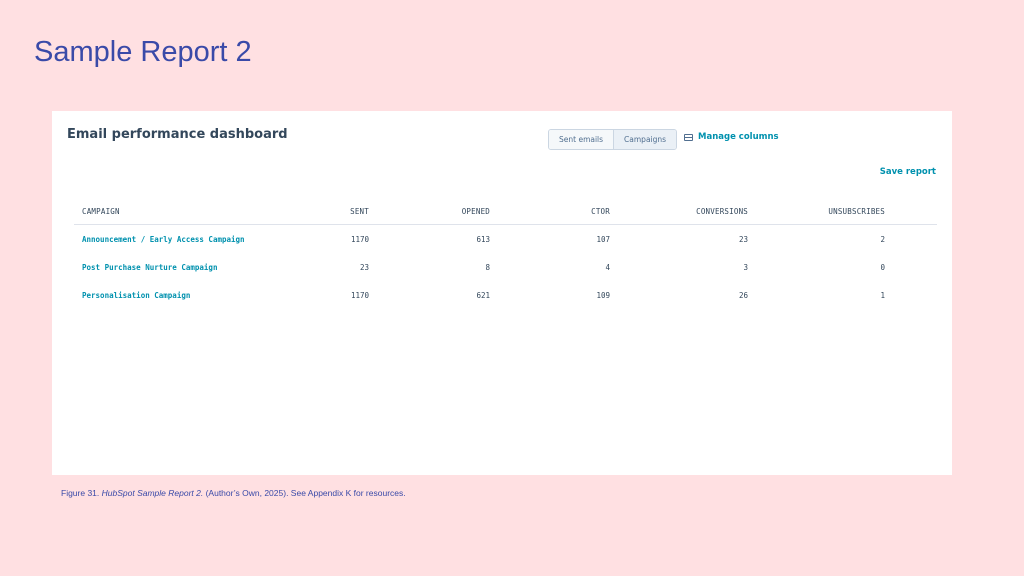 Image resolution: width=1024 pixels, height=576 pixels. Describe the element at coordinates (743, 239) in the screenshot. I see `cell-conversions: 23` at that location.